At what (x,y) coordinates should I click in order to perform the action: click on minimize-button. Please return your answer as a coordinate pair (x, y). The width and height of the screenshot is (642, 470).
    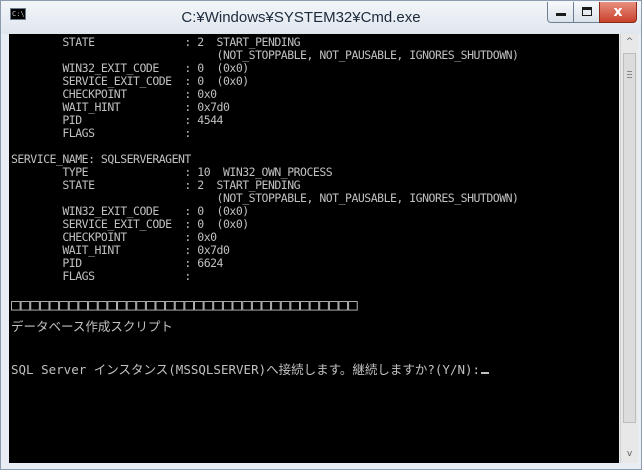
    Looking at the image, I should click on (560, 12).